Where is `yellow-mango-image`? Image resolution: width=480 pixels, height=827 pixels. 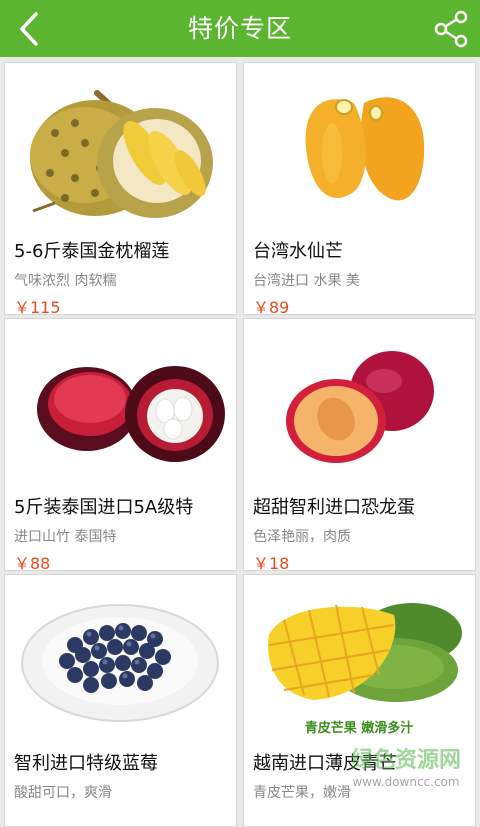 yellow-mango-image is located at coordinates (365, 149).